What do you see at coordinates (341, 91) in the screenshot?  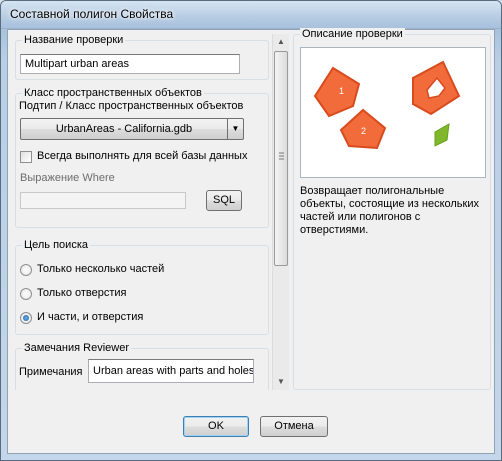 I see `polygon-1-label: 1` at bounding box center [341, 91].